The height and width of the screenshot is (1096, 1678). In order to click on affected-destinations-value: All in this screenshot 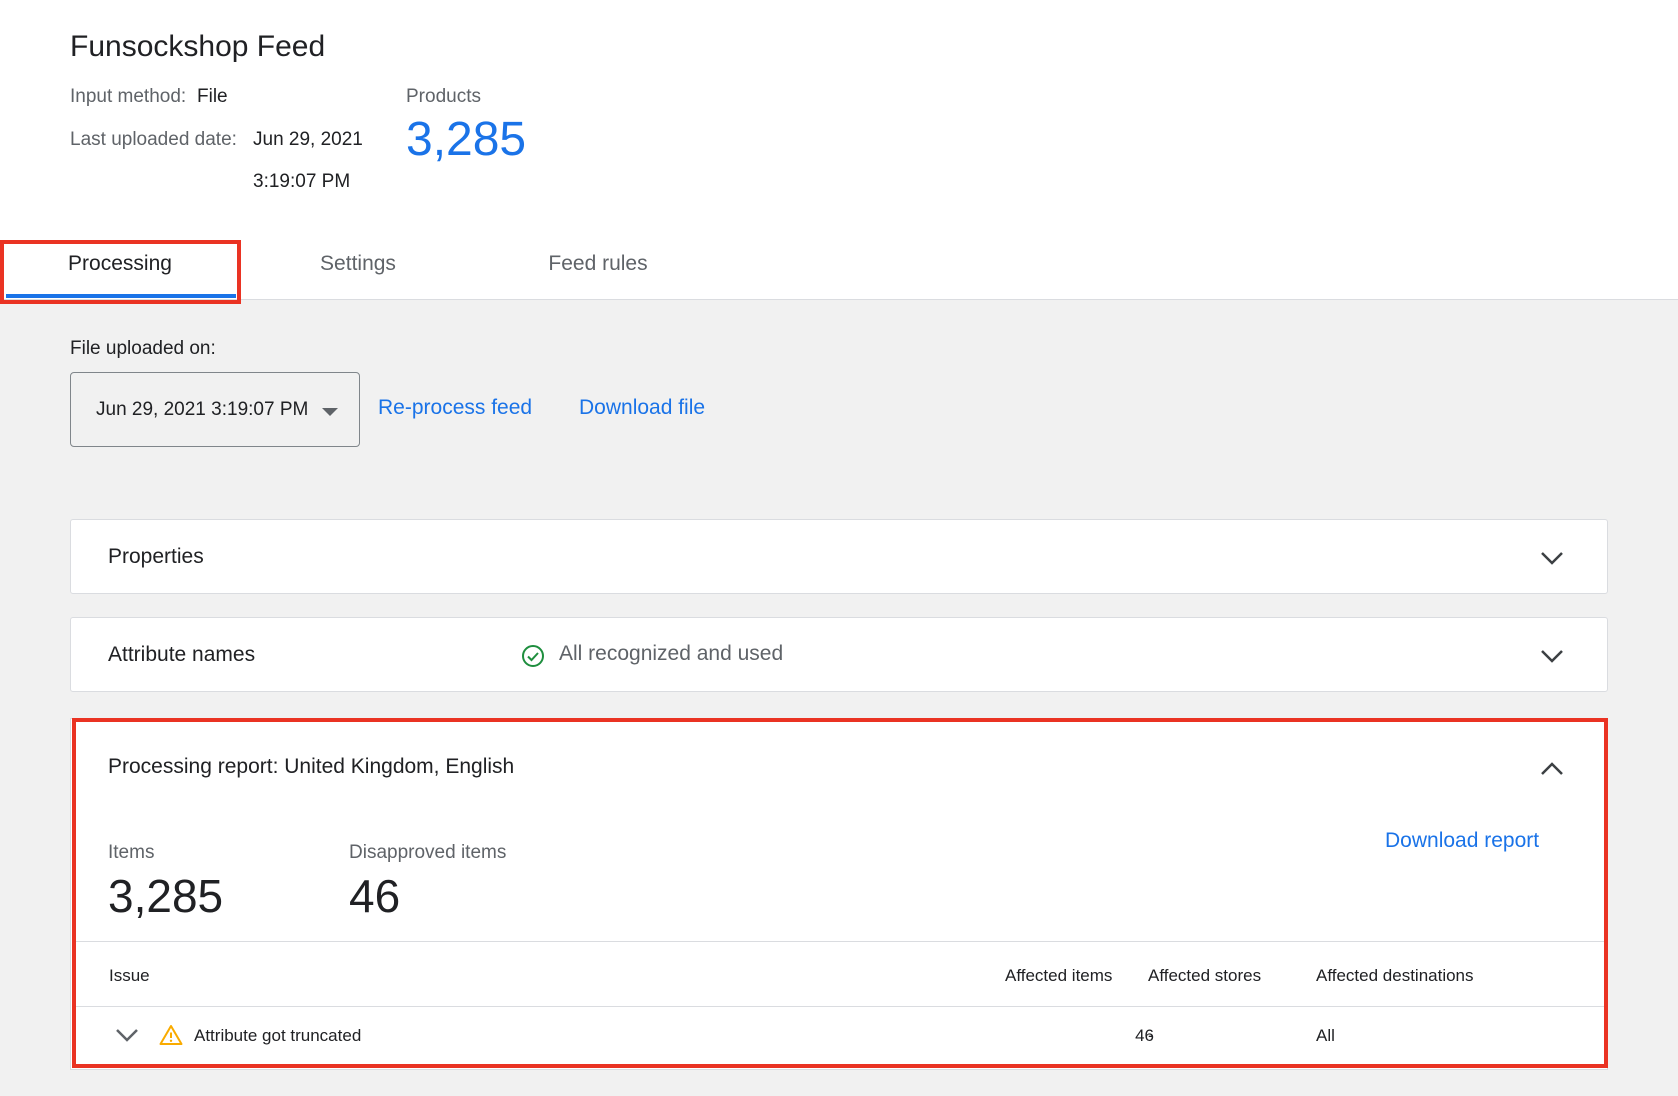, I will do `click(1325, 1035)`.